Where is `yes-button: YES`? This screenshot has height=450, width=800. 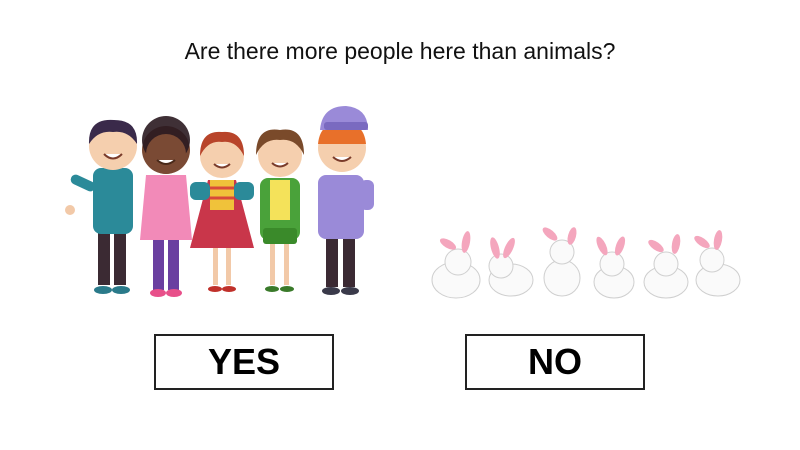 yes-button: YES is located at coordinates (244, 362).